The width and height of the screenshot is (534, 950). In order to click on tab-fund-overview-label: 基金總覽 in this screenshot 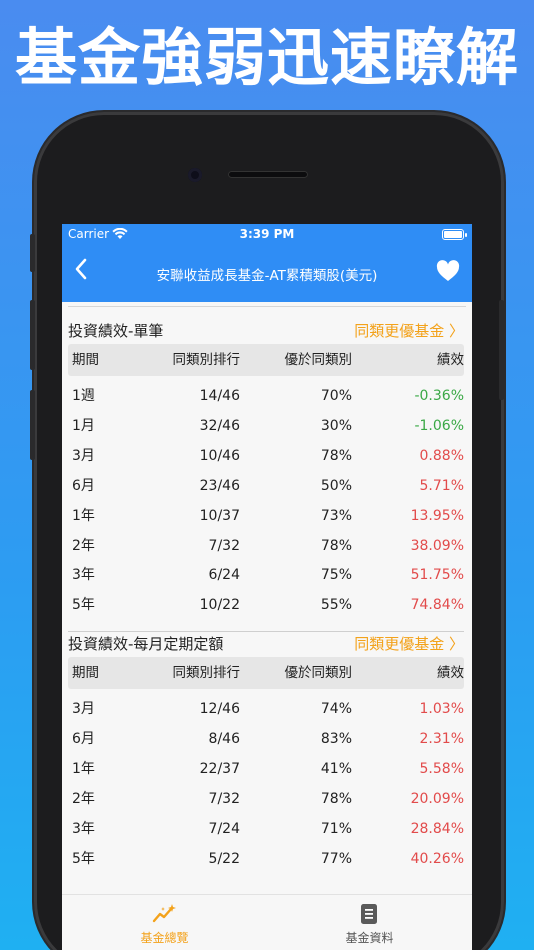, I will do `click(164, 938)`.